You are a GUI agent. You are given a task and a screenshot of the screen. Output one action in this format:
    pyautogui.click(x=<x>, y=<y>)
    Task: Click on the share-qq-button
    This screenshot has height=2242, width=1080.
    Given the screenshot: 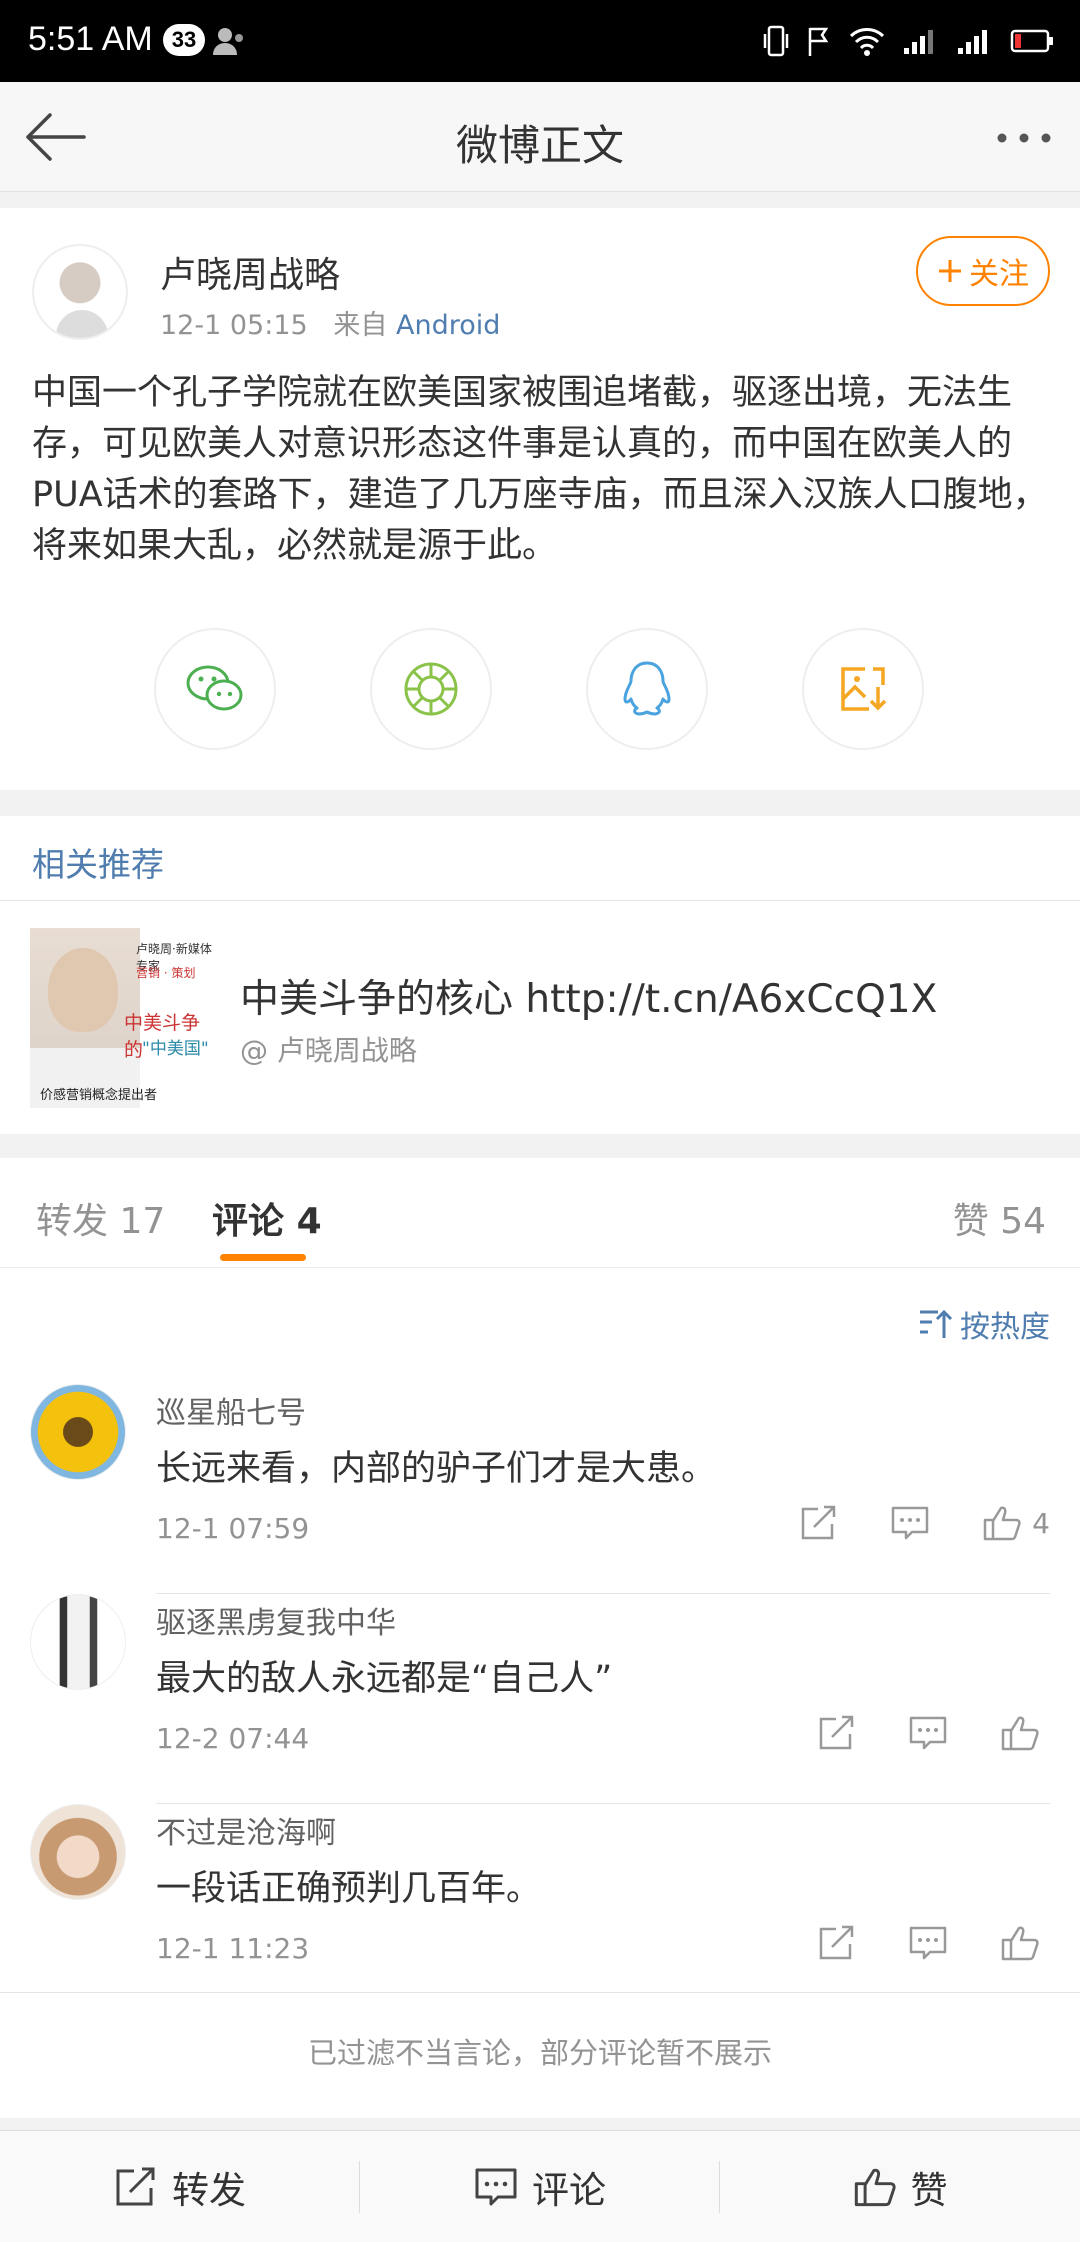 What is the action you would take?
    pyautogui.click(x=647, y=689)
    